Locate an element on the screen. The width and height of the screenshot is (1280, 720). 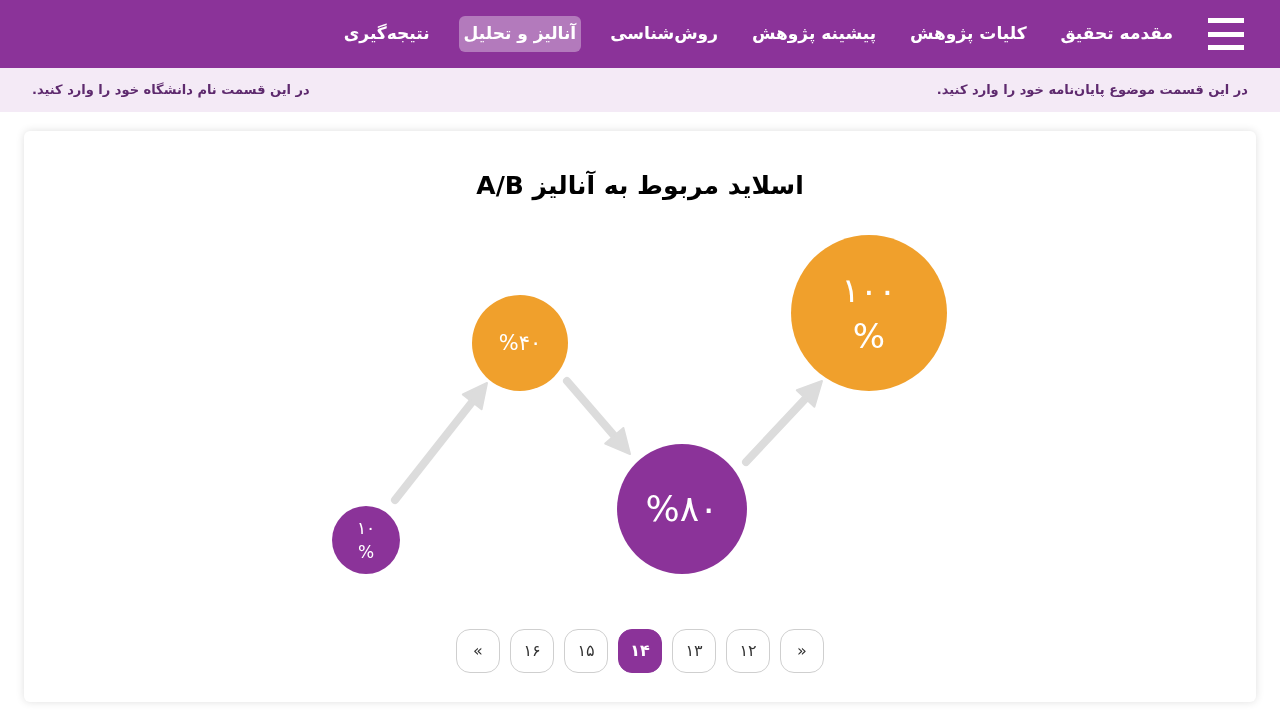
percentage-bubble: ۱۰۰ % is located at coordinates (869, 313).